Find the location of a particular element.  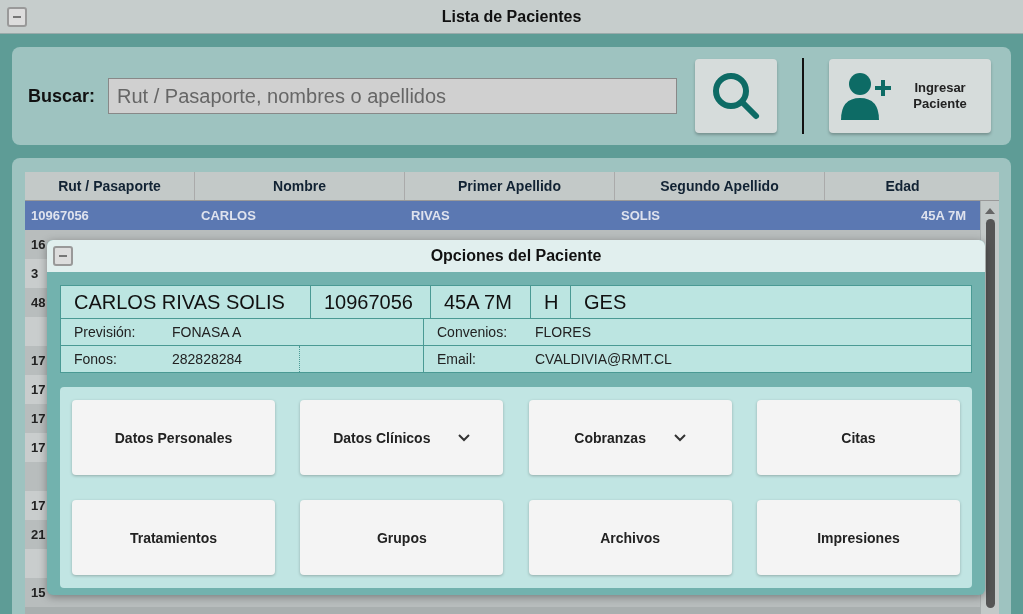

table-cell: 16 is located at coordinates (38, 244).